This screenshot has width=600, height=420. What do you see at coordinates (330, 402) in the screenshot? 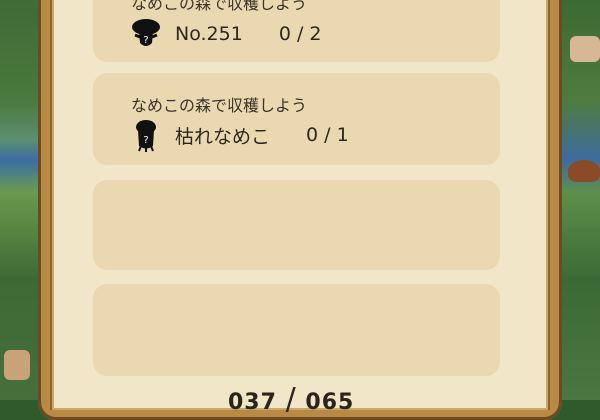
I see `collection-total: 065` at bounding box center [330, 402].